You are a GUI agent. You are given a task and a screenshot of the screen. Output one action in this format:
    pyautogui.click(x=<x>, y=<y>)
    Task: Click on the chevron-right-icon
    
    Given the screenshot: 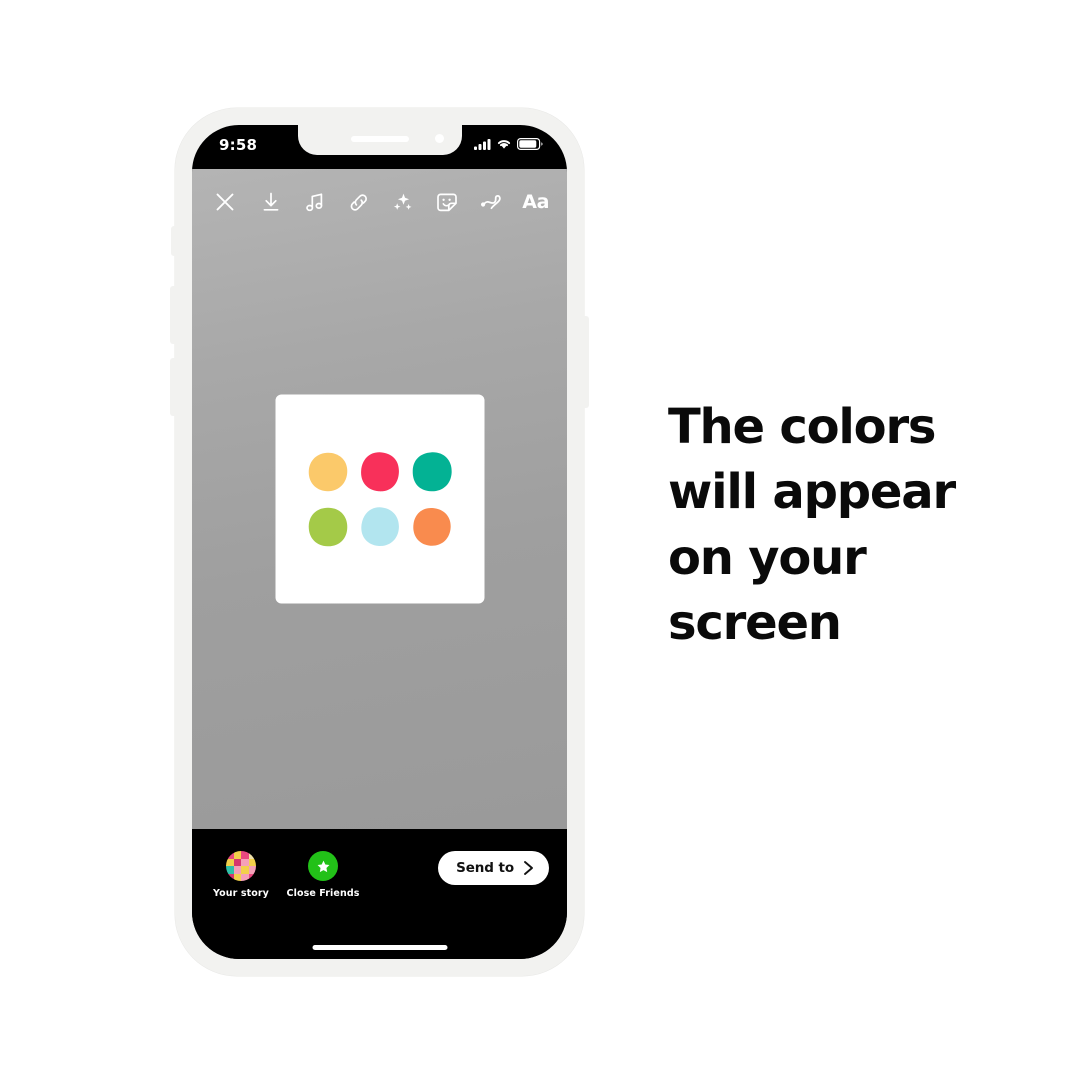 What is the action you would take?
    pyautogui.click(x=528, y=868)
    